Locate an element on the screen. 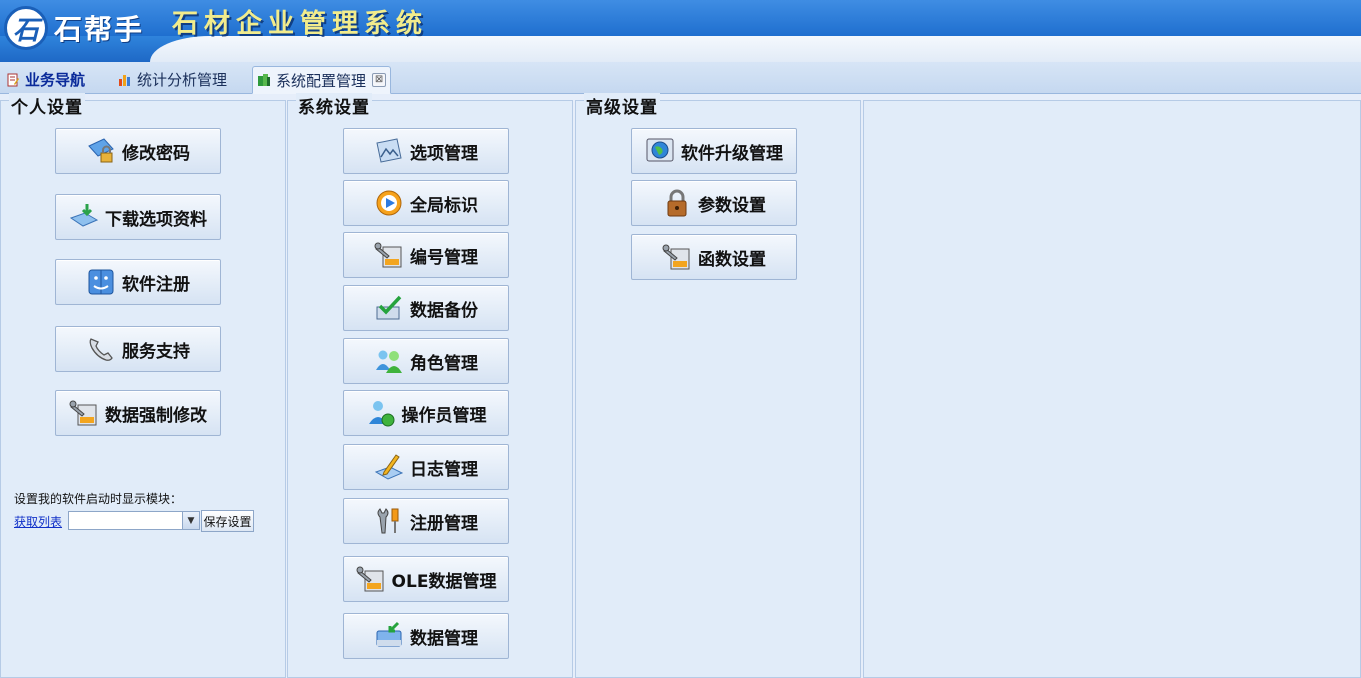  tab-label: 系统配置管理 is located at coordinates (321, 80).